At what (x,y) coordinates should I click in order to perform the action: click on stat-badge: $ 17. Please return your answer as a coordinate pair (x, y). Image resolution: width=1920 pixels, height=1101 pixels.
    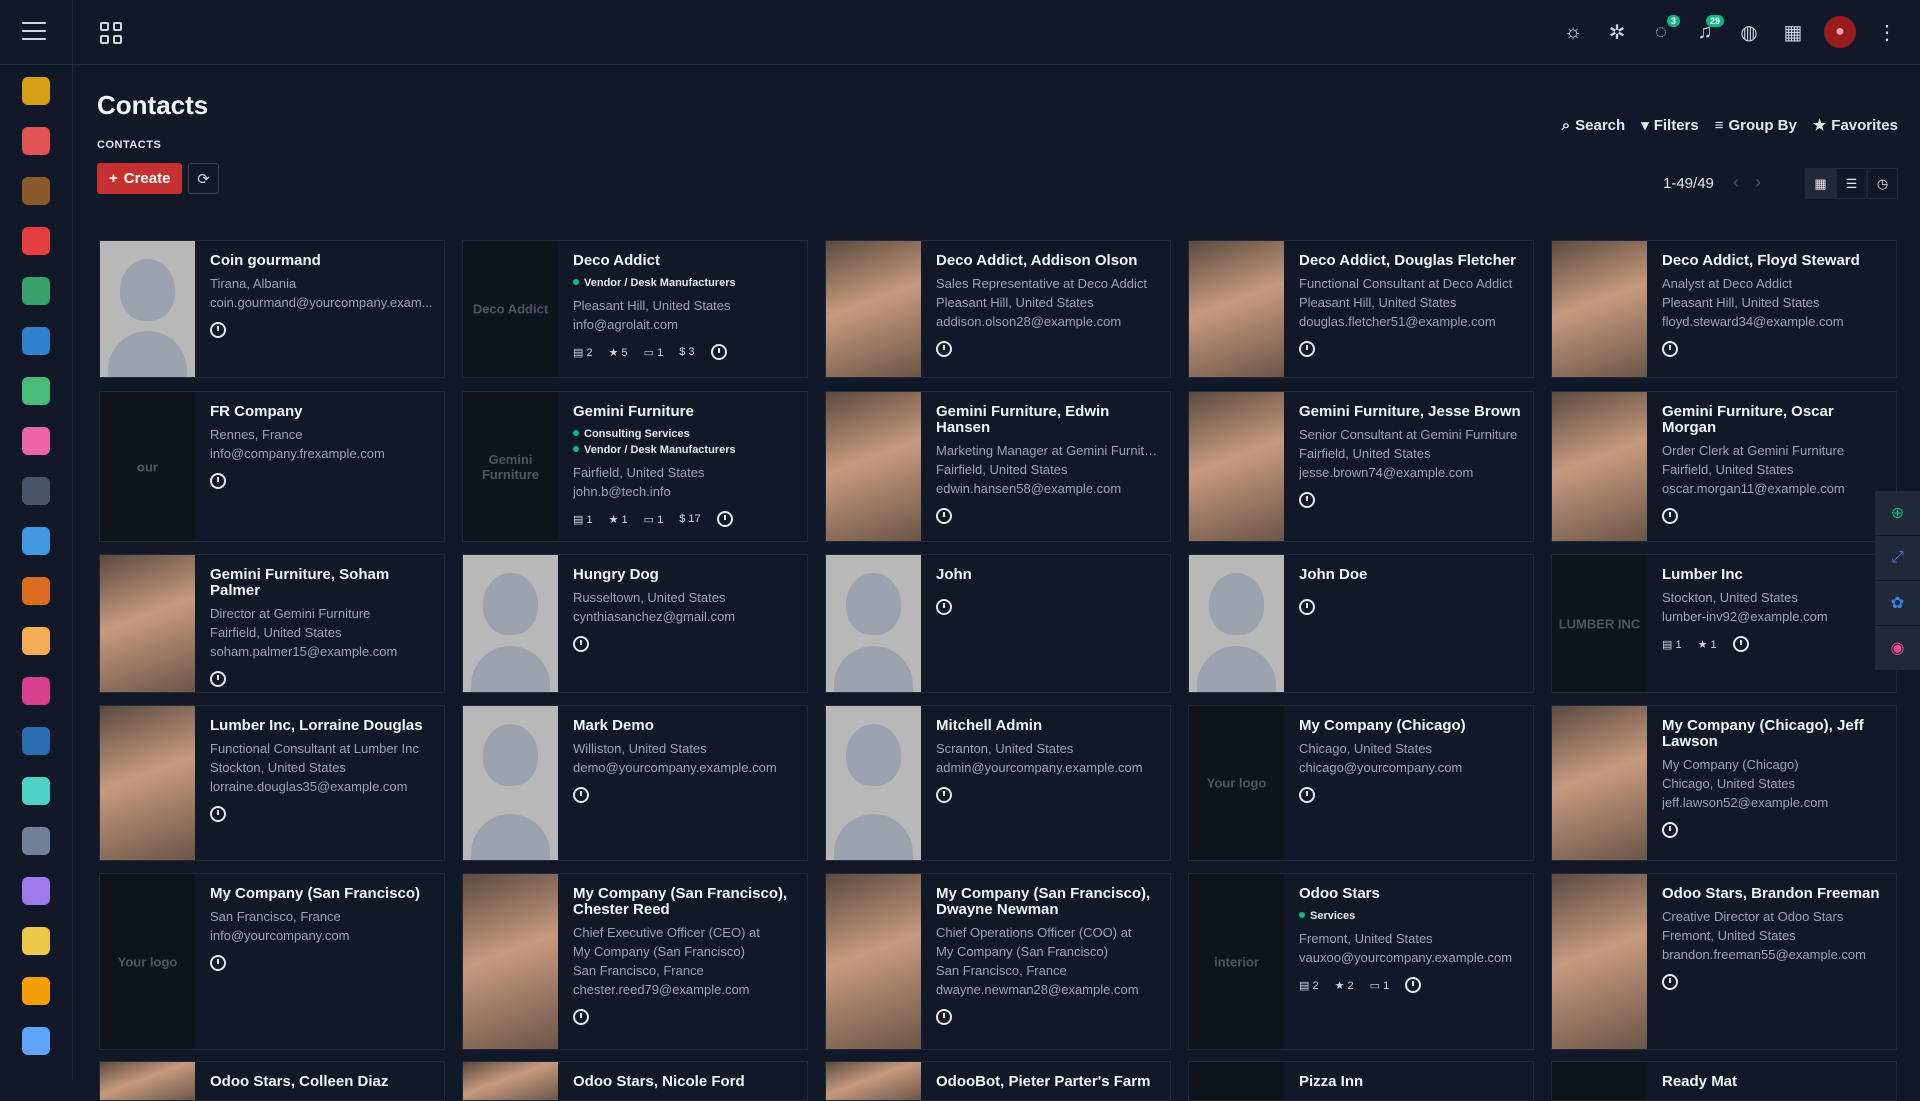
    Looking at the image, I should click on (689, 519).